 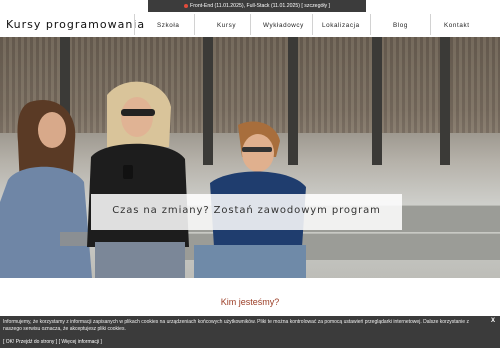 What do you see at coordinates (80, 342) in the screenshot?
I see `cookie-more-info-link: [ Więcej informacji ]` at bounding box center [80, 342].